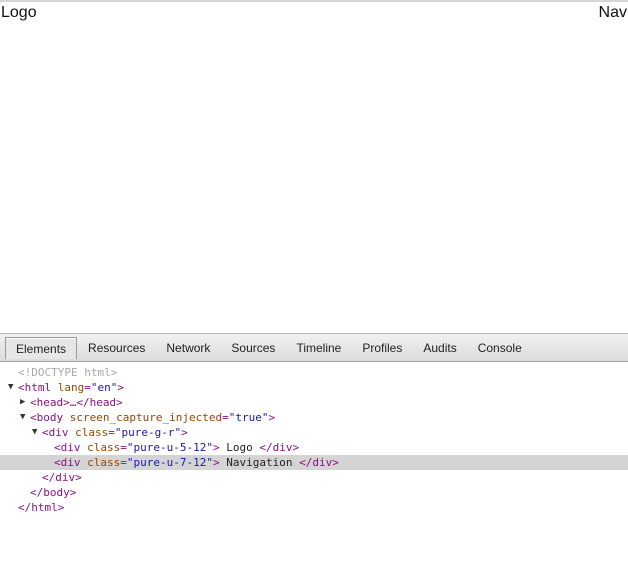  I want to click on attr-value: "pure-u-7-12", so click(169, 462).